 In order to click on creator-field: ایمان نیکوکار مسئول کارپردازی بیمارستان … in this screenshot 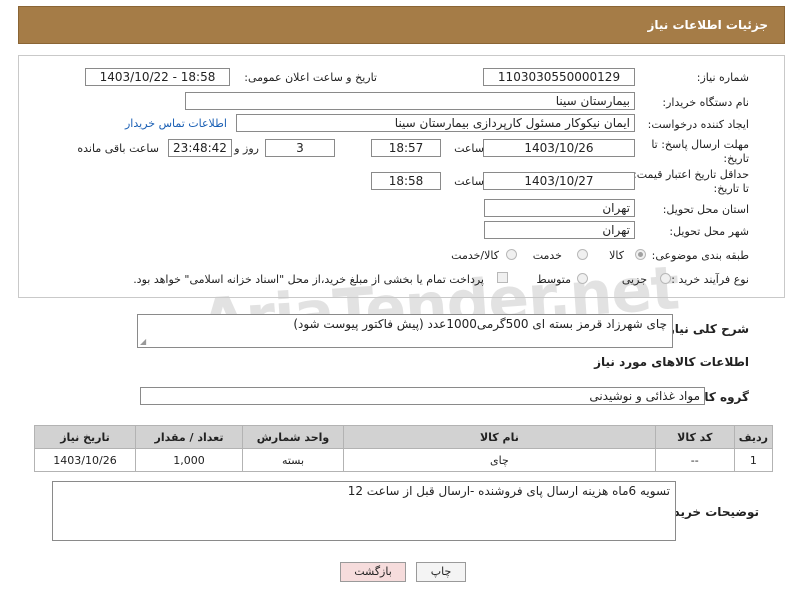, I will do `click(435, 123)`.